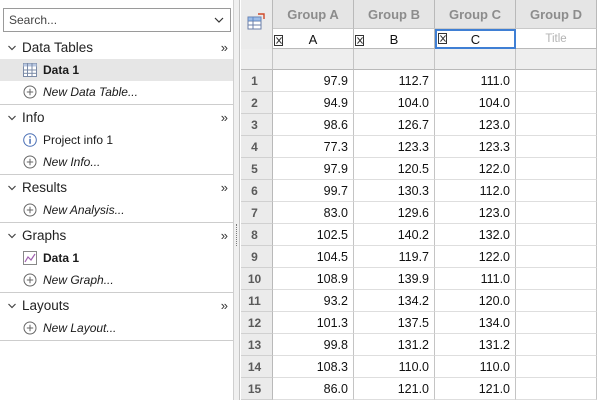 The height and width of the screenshot is (400, 600). What do you see at coordinates (394, 257) in the screenshot?
I see `table-cell: 119.7` at bounding box center [394, 257].